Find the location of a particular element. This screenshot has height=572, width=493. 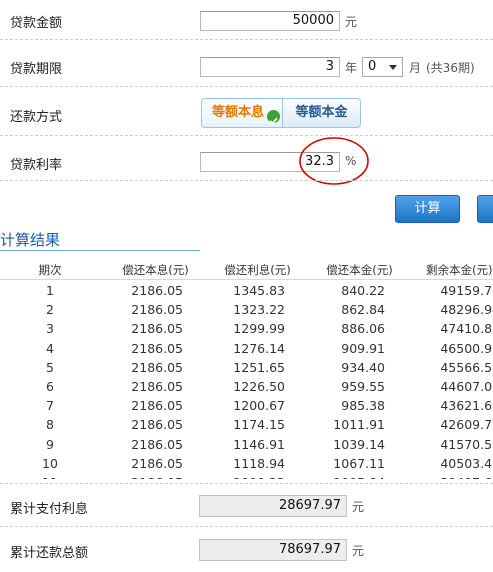

table-row: 8 2186.05 1174.15 1011.91 42609.72 is located at coordinates (246, 424).